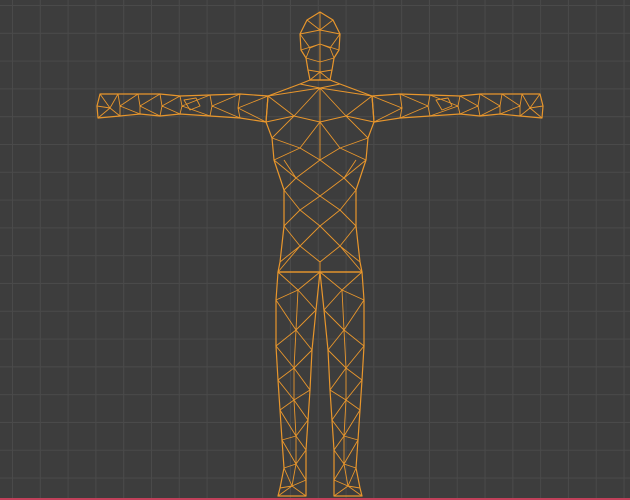  Describe the element at coordinates (457, 108) in the screenshot. I see `right-arm-mesh` at that location.